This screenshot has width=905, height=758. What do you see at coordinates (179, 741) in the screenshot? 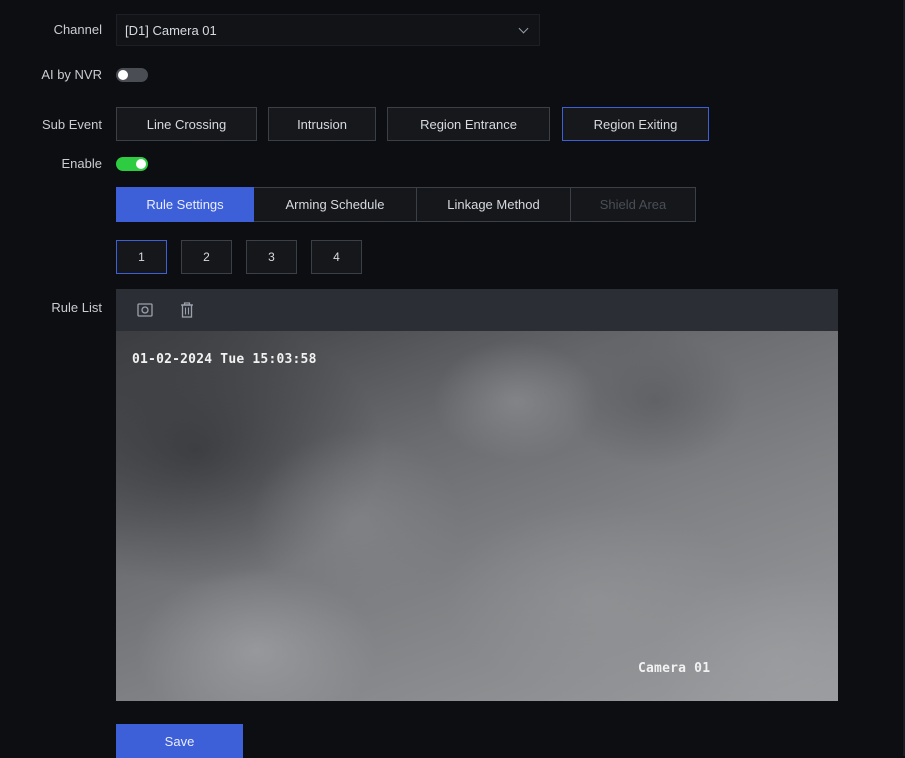
I see `save-button: Save` at bounding box center [179, 741].